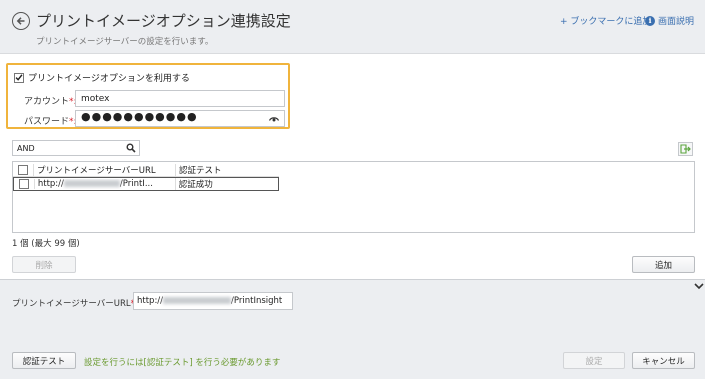 This screenshot has width=705, height=379. Describe the element at coordinates (46, 244) in the screenshot. I see `item-count: 1 個 (最大 99 個)` at that location.